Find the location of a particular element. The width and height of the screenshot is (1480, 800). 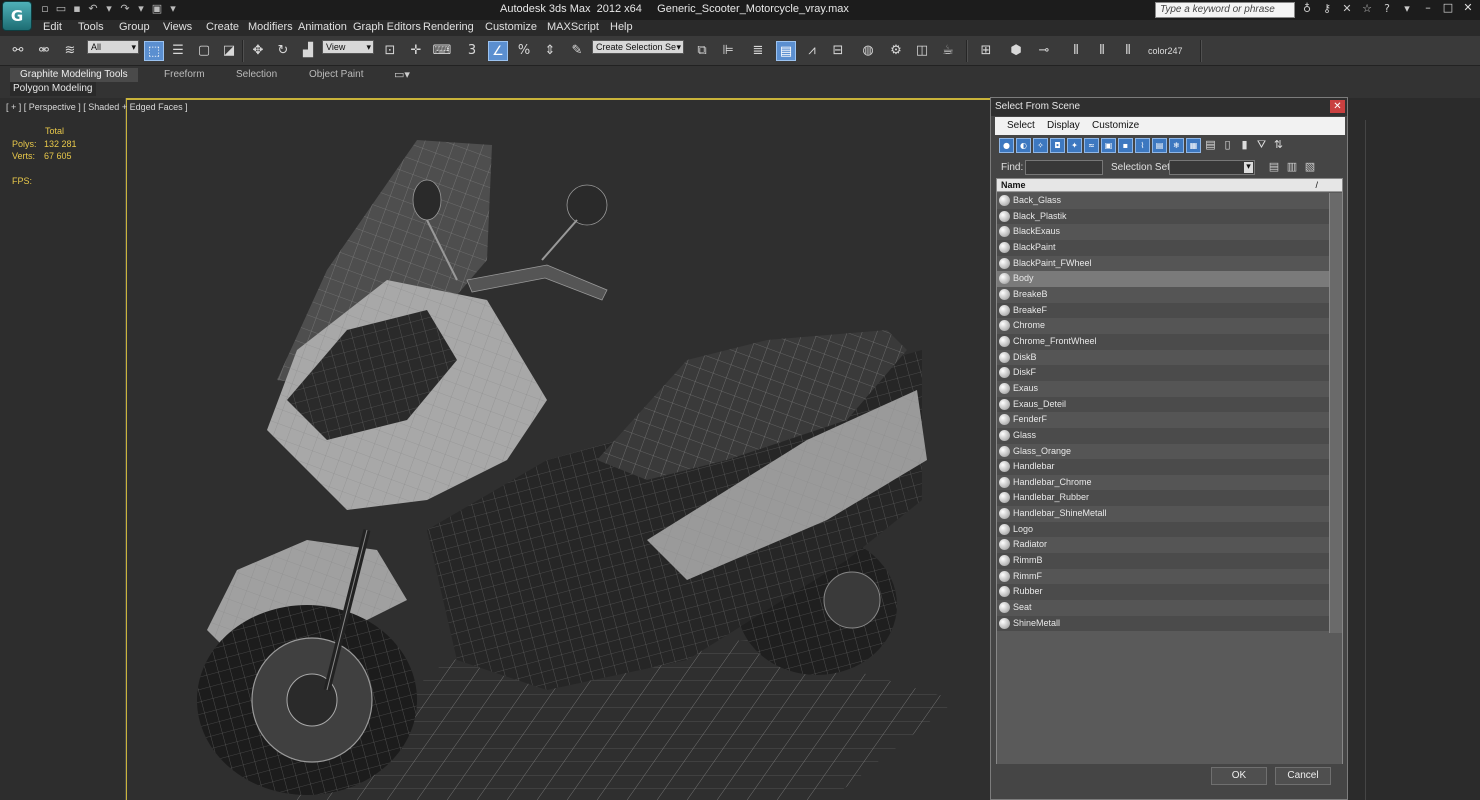

find-input is located at coordinates (1064, 167).